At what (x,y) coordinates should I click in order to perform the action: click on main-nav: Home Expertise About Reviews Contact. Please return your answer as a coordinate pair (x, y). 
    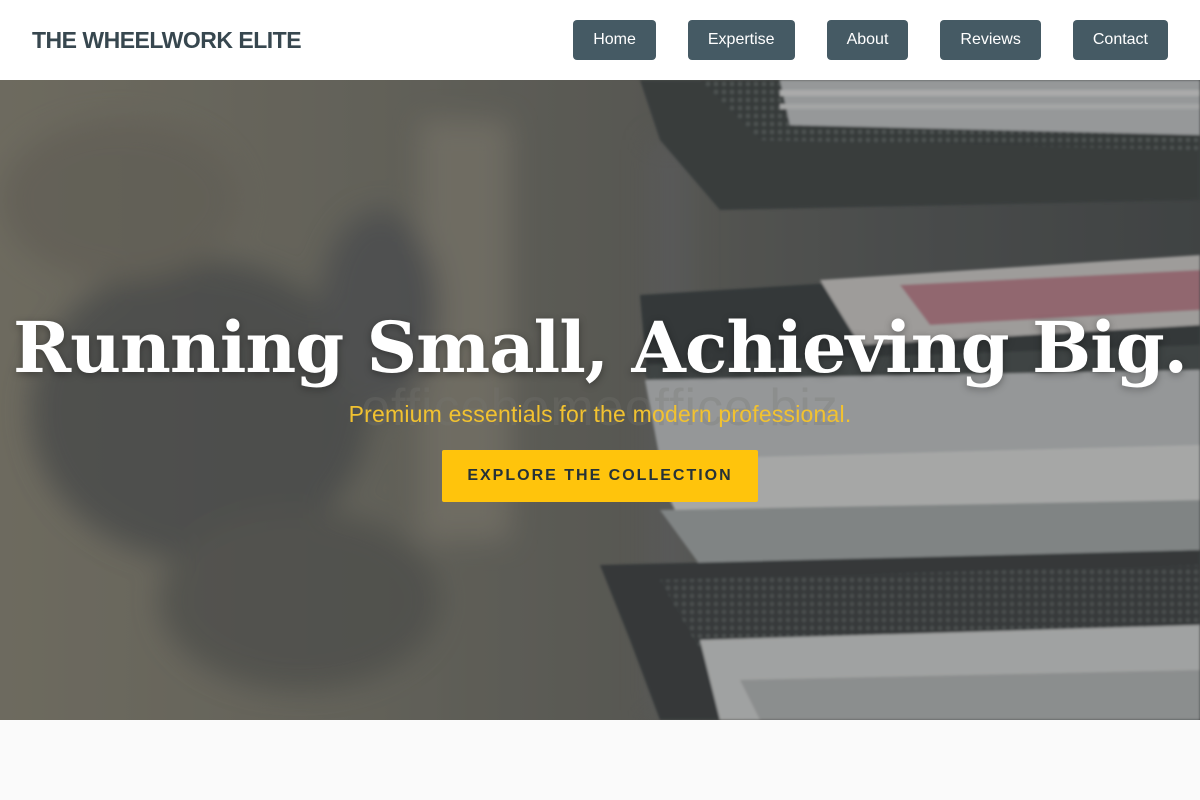
    Looking at the image, I should click on (870, 40).